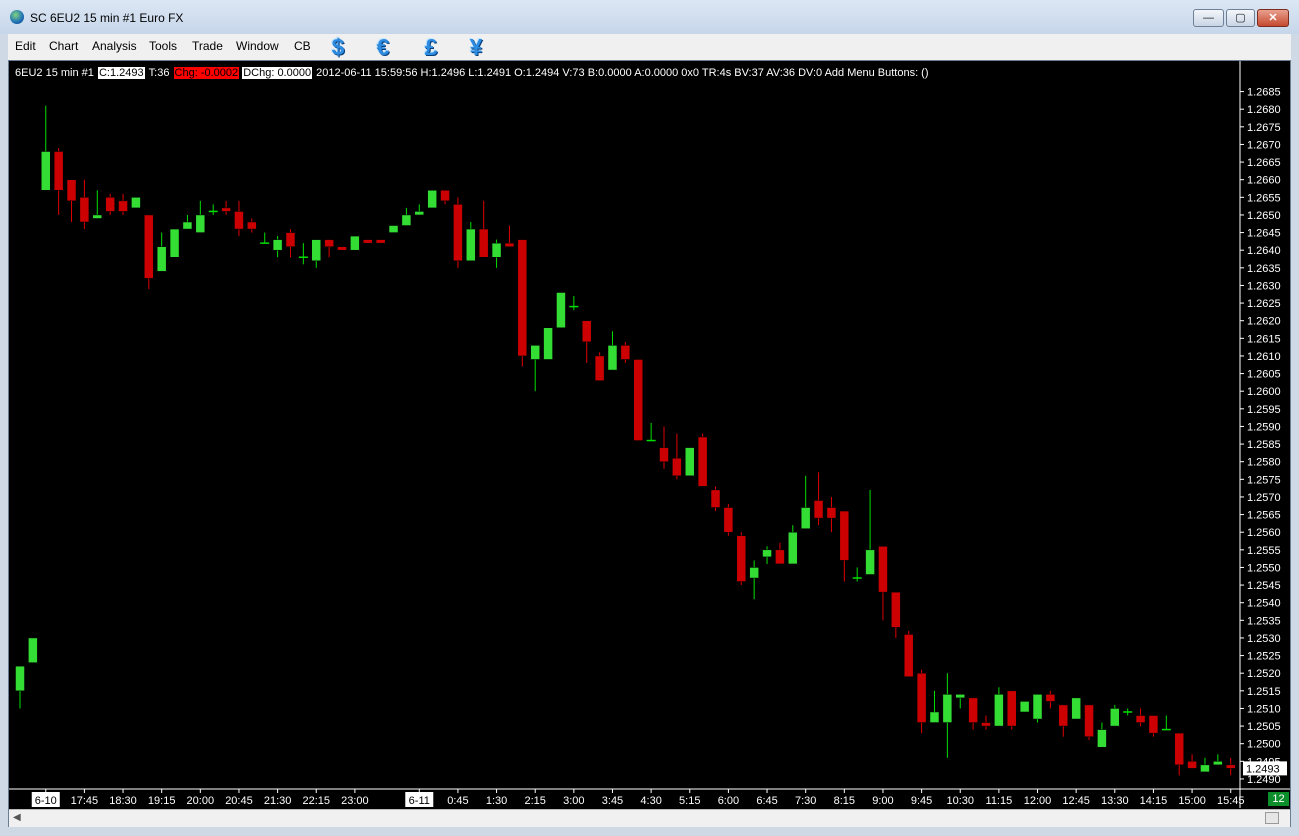  I want to click on pound-icon: £, so click(431, 47).